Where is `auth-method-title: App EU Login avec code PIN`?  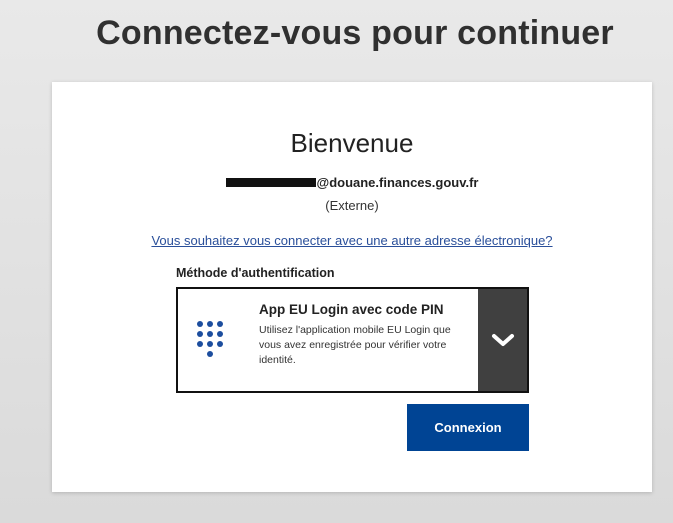
auth-method-title: App EU Login avec code PIN is located at coordinates (351, 309).